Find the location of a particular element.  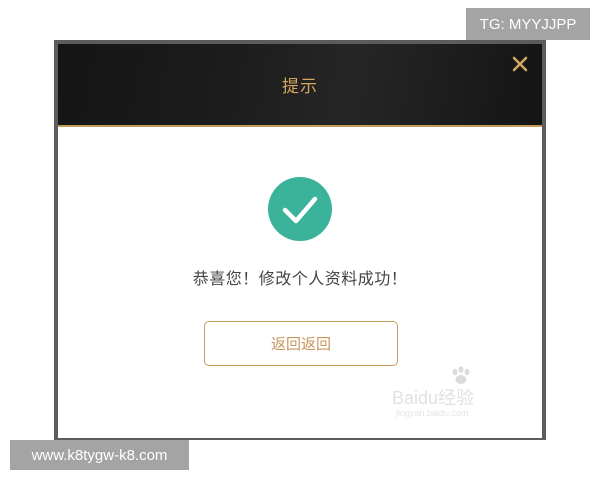

return-button-label: 返回返回 is located at coordinates (300, 344).